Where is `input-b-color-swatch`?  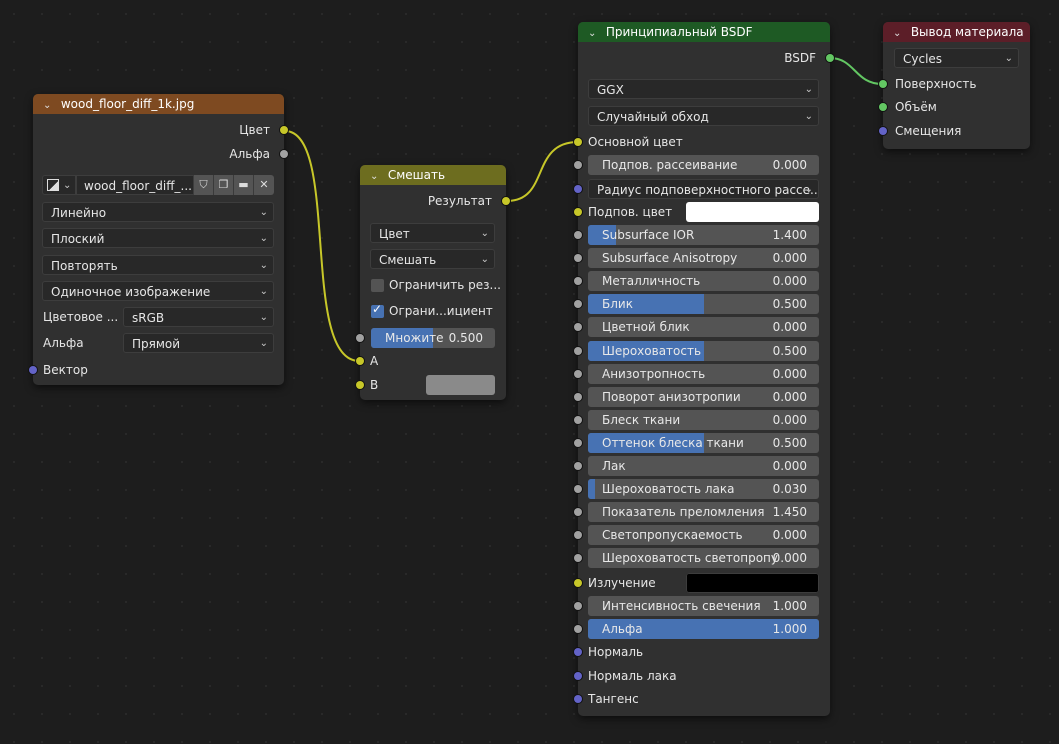
input-b-color-swatch is located at coordinates (460, 385).